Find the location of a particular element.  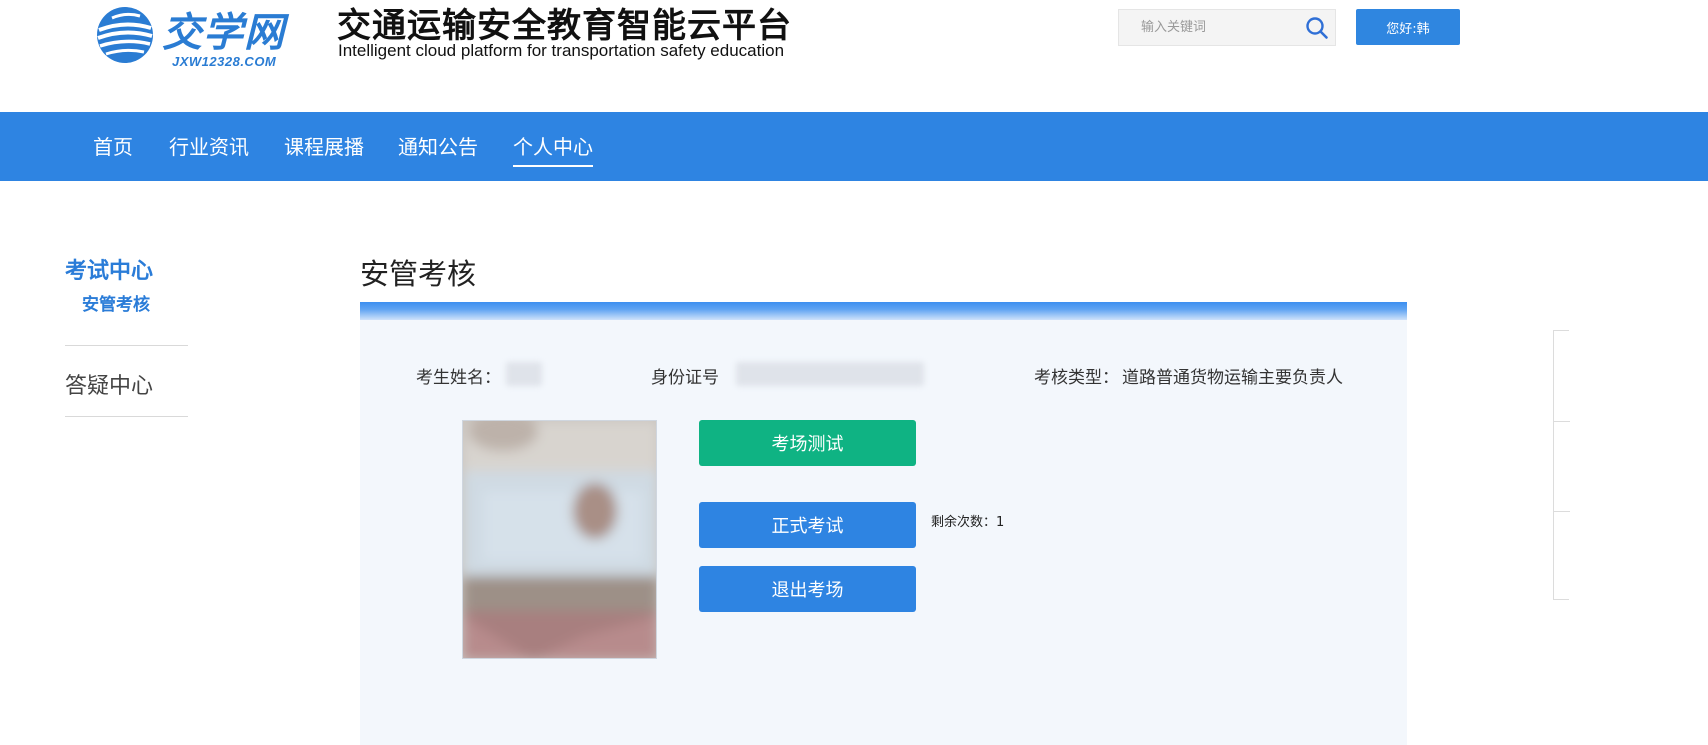

nav-item-course-showcase: 课程展播 is located at coordinates (324, 148).